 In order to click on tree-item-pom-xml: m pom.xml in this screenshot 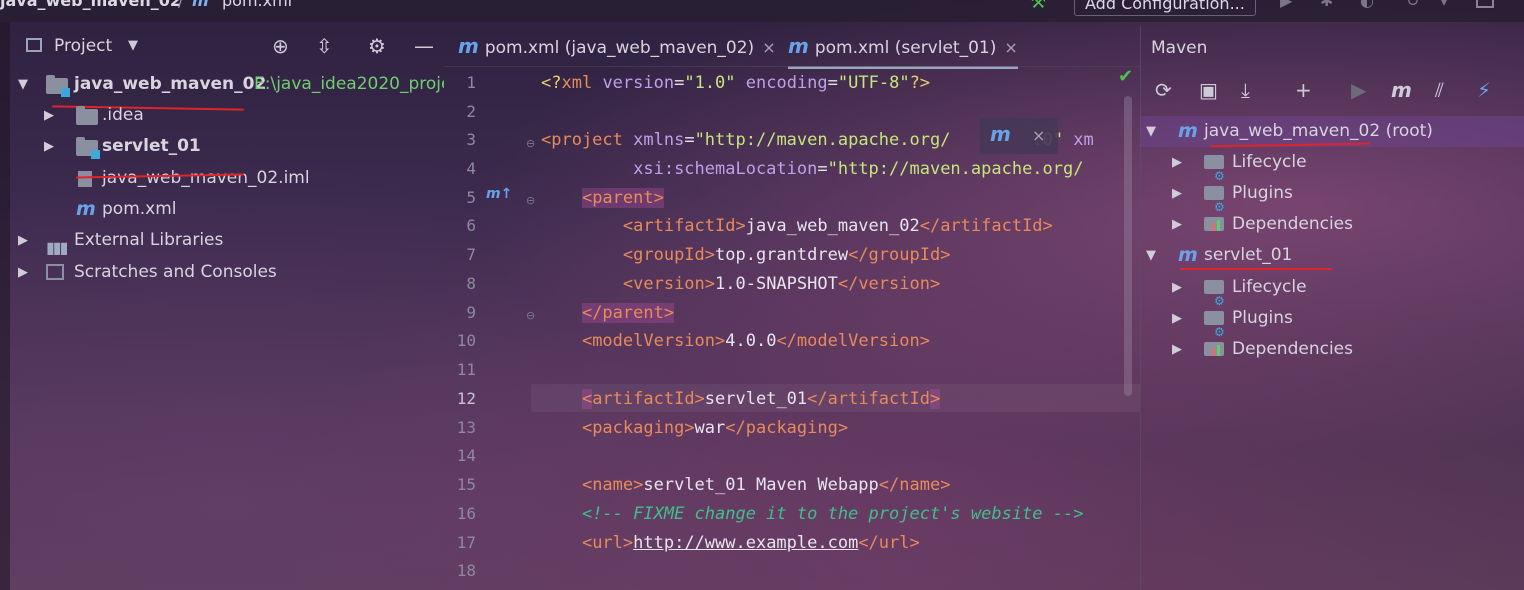, I will do `click(260, 209)`.